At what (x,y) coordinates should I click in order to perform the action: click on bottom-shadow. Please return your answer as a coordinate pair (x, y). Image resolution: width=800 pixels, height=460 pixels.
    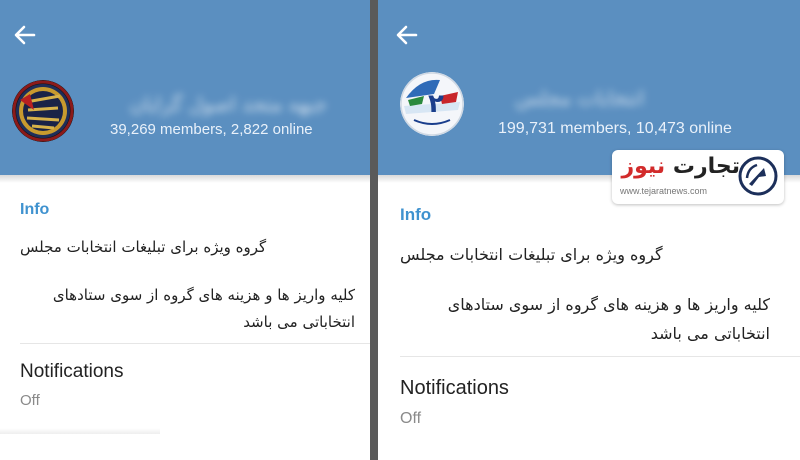
    Looking at the image, I should click on (80, 431).